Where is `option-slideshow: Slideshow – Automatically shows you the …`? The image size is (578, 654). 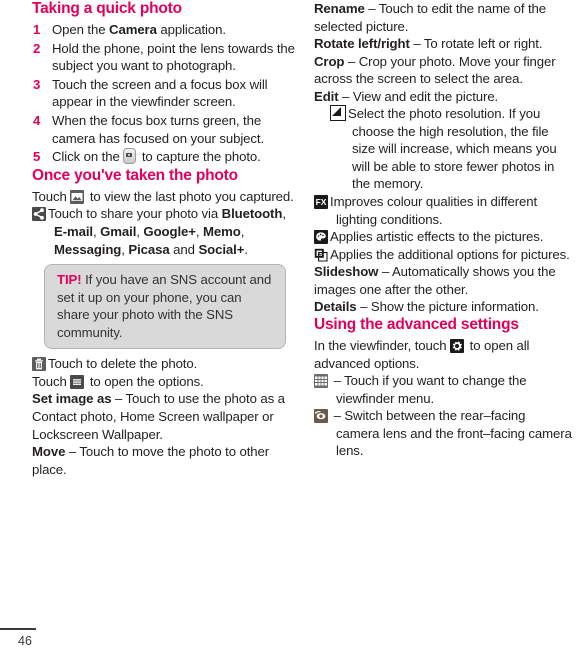
option-slideshow: Slideshow – Automatically shows you the … is located at coordinates (443, 280).